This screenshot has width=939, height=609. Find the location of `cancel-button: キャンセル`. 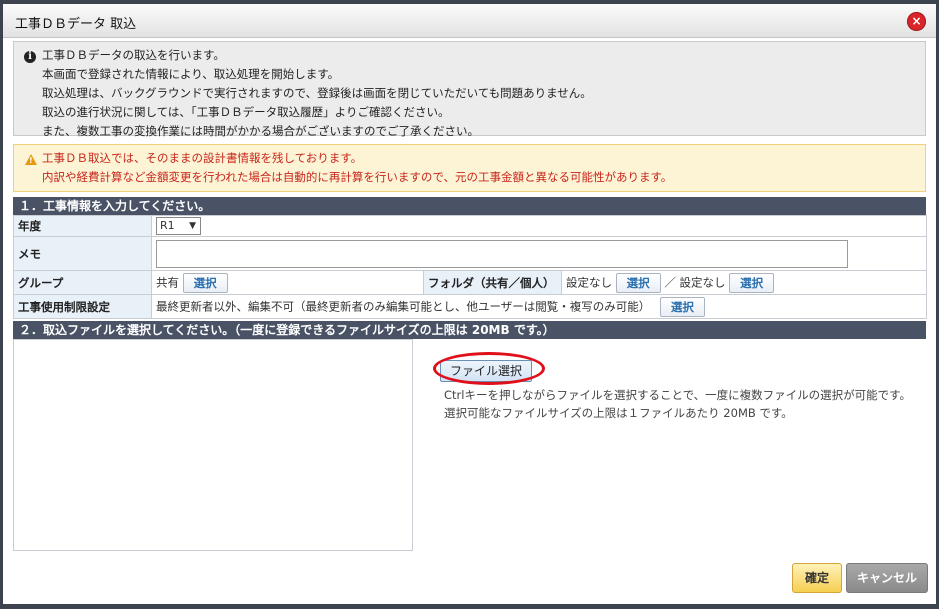

cancel-button: キャンセル is located at coordinates (887, 578).